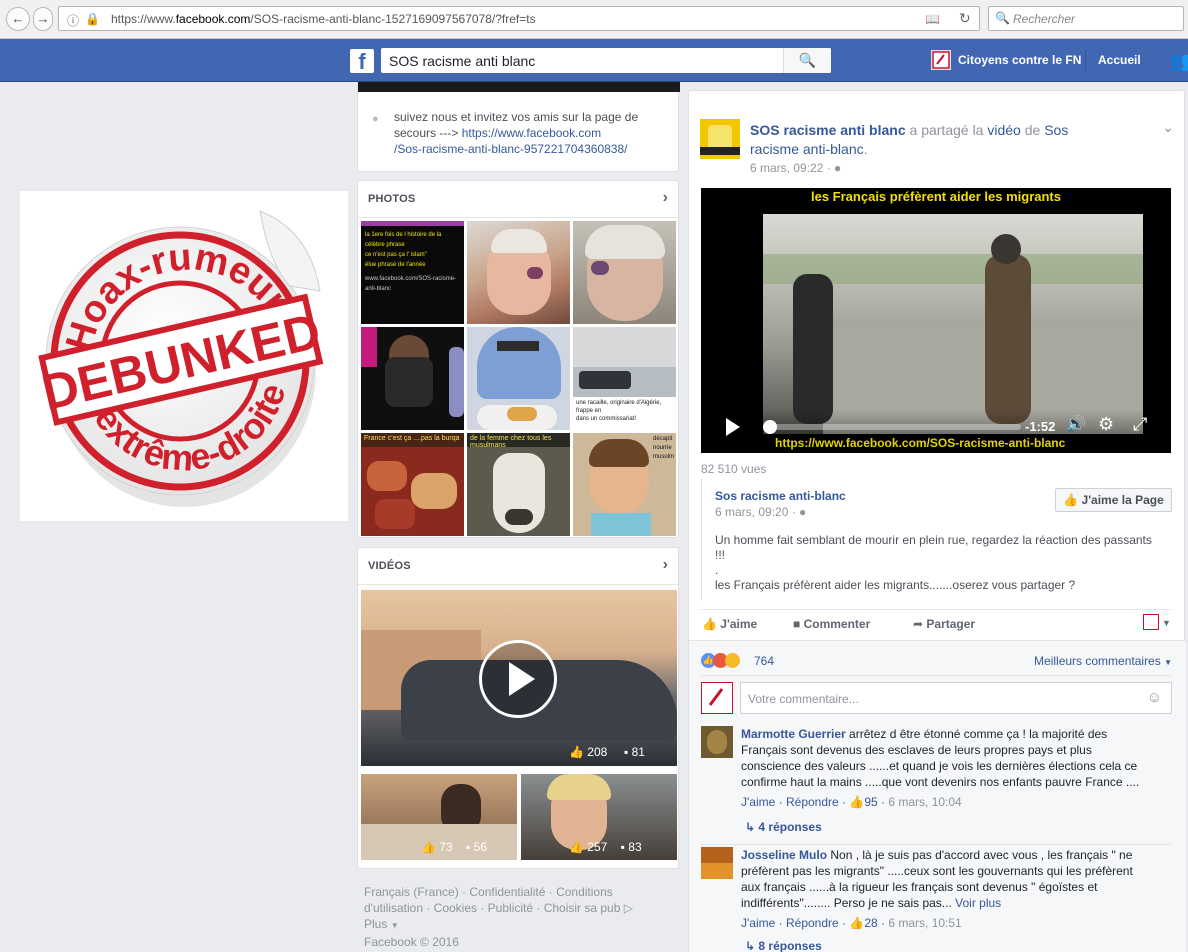  I want to click on photo-tile: décapit nourrie musulm, so click(624, 484).